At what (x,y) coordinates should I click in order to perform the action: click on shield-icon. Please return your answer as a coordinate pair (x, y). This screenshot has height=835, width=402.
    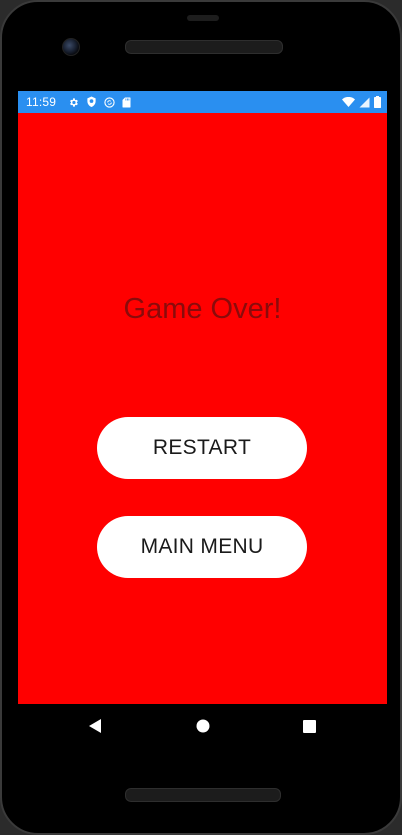
    Looking at the image, I should click on (91, 102).